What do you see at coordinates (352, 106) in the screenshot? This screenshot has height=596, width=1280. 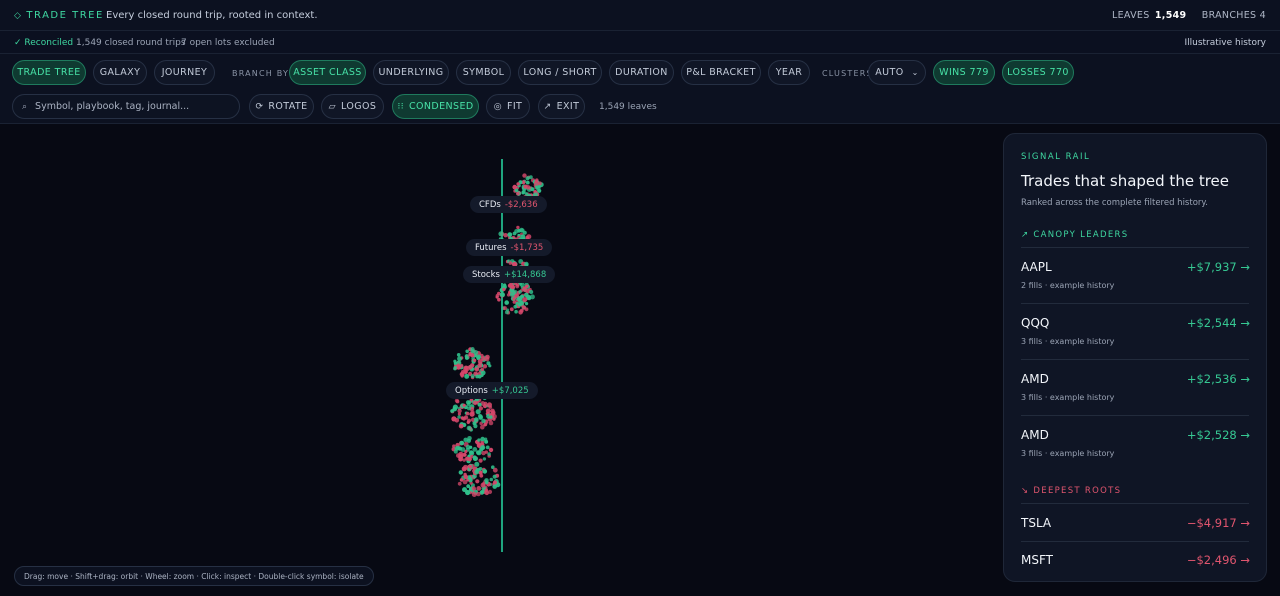 I see `logos-button: ▱ LOGOS` at bounding box center [352, 106].